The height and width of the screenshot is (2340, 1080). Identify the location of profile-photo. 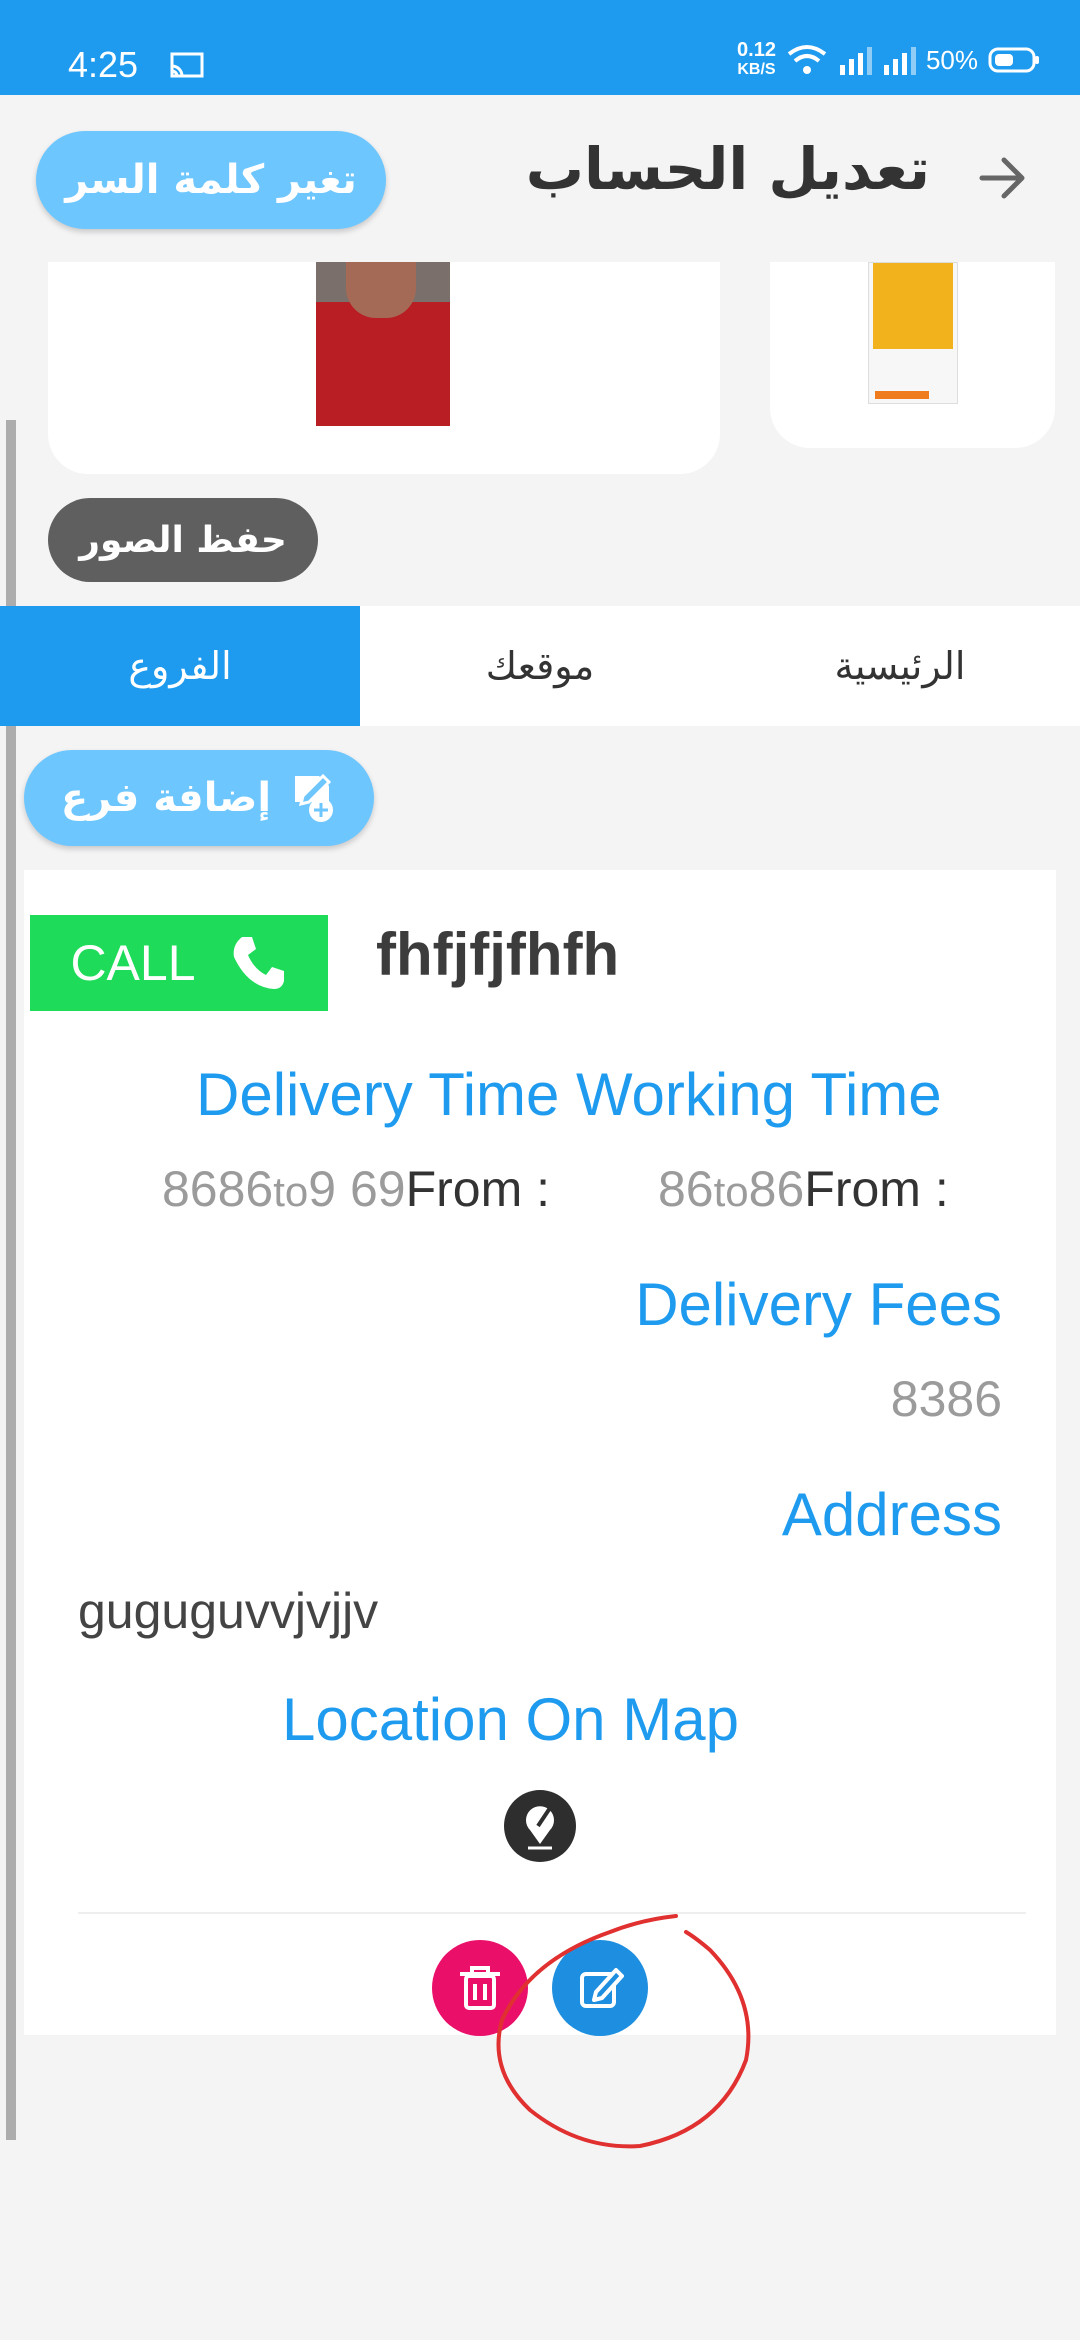
(383, 344).